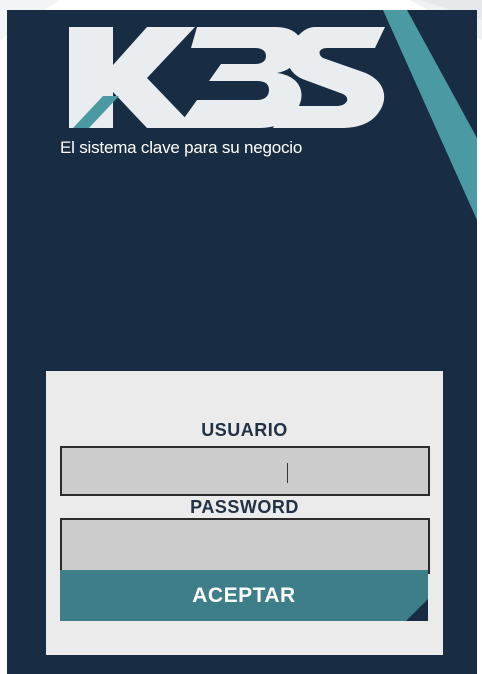 The width and height of the screenshot is (482, 674). Describe the element at coordinates (244, 507) in the screenshot. I see `password-label: PASSWORD` at that location.